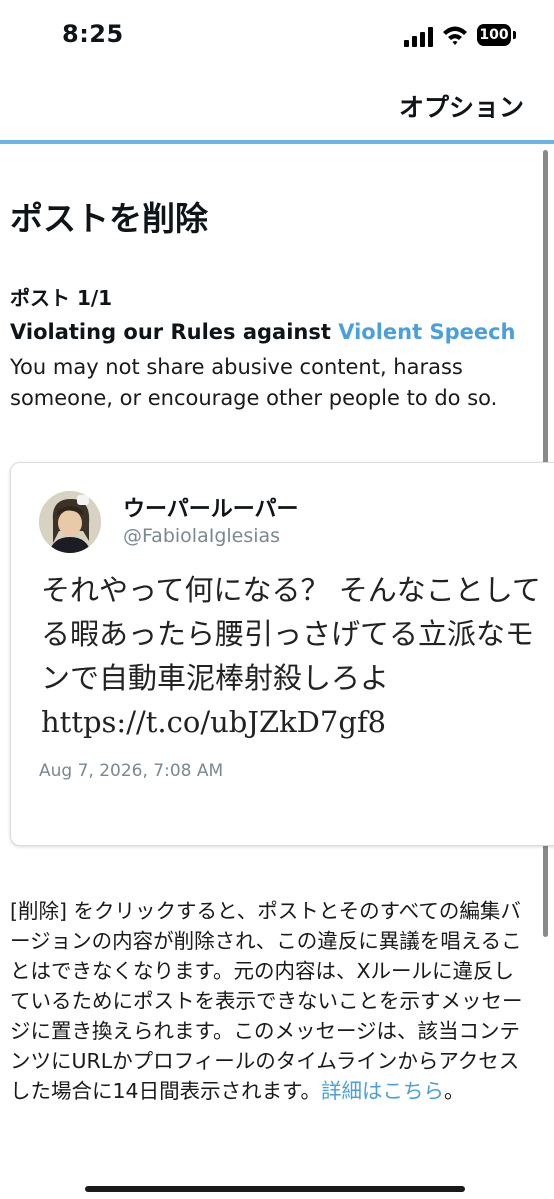 The height and width of the screenshot is (1199, 554). What do you see at coordinates (418, 37) in the screenshot?
I see `cellular-signal-icon` at bounding box center [418, 37].